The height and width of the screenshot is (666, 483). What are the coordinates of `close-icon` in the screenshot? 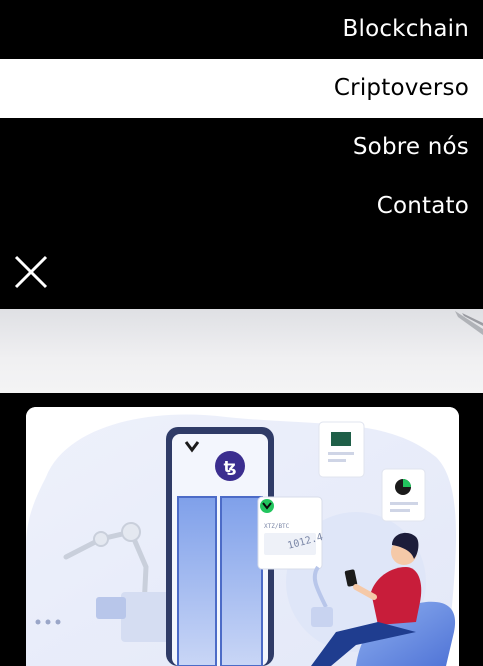 It's located at (31, 272).